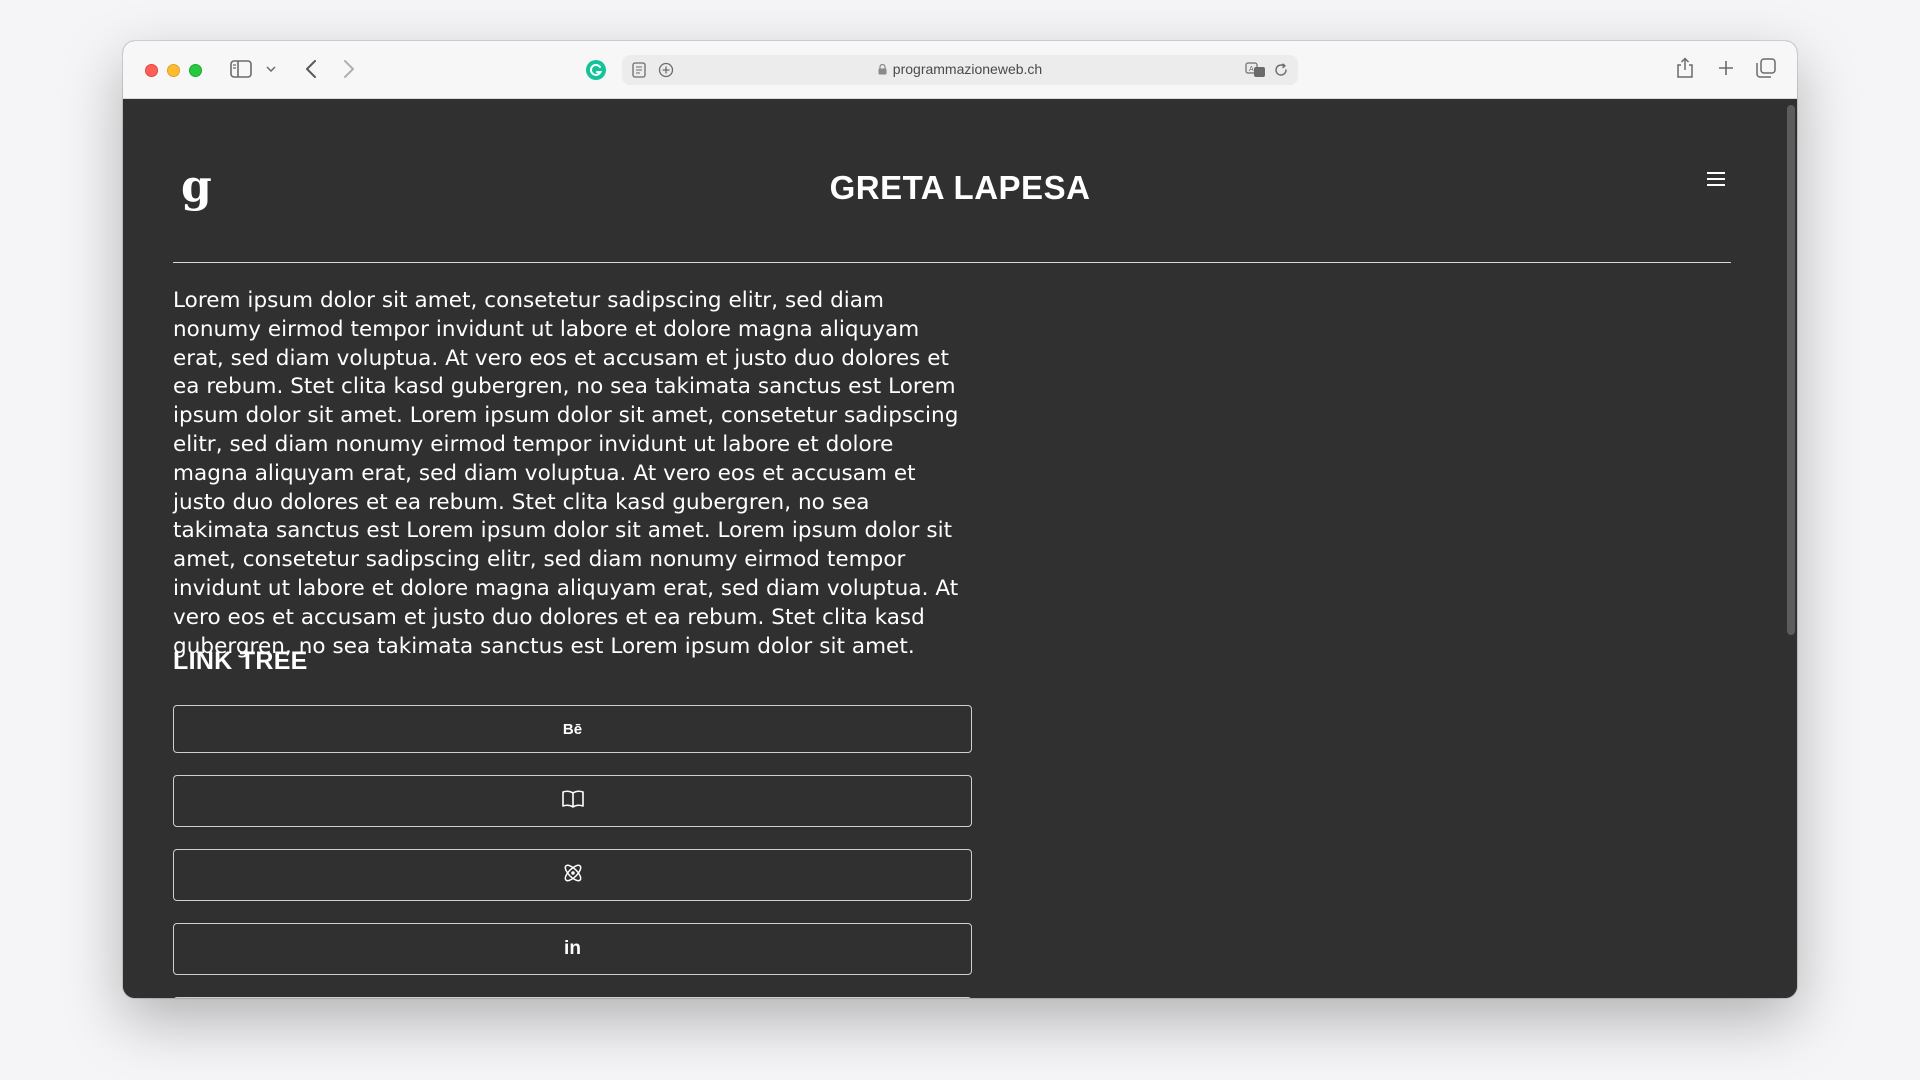 This screenshot has width=1920, height=1080. I want to click on close-window-button, so click(151, 70).